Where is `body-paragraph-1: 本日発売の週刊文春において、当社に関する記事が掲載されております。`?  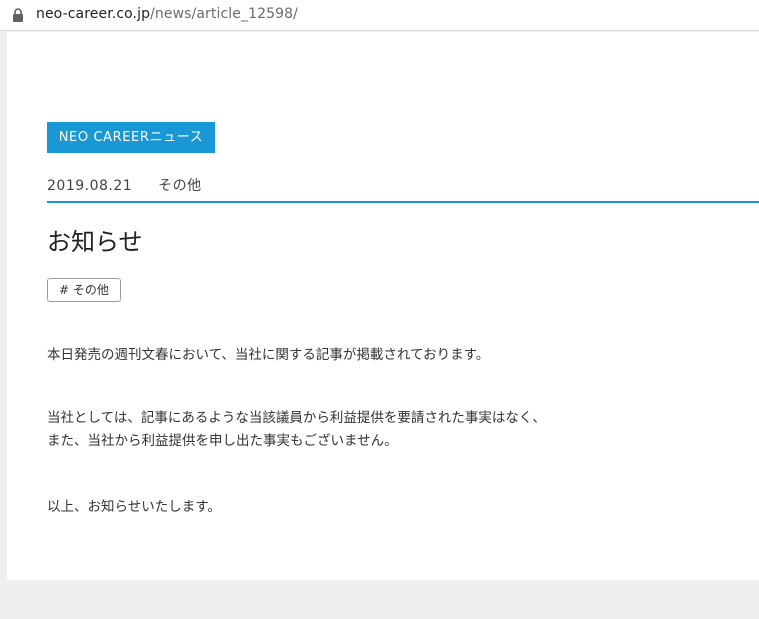 body-paragraph-1: 本日発売の週刊文春において、当社に関する記事が掲載されております。 is located at coordinates (268, 355).